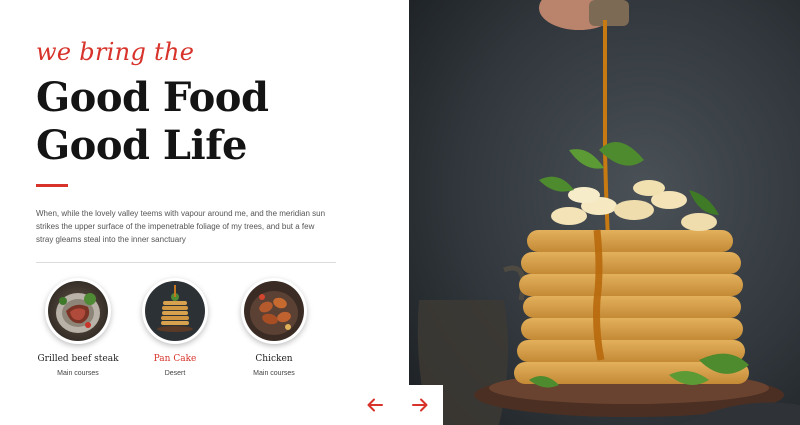 The height and width of the screenshot is (425, 800). What do you see at coordinates (52, 185) in the screenshot?
I see `accent-divider` at bounding box center [52, 185].